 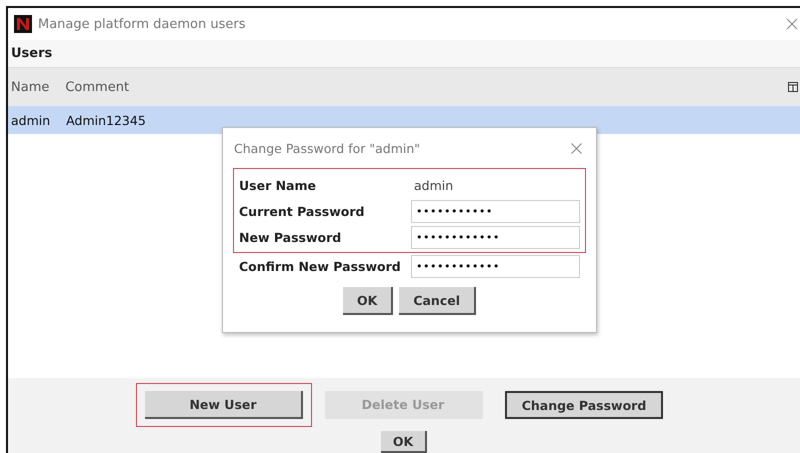 I want to click on ok-button: OK, so click(x=404, y=442).